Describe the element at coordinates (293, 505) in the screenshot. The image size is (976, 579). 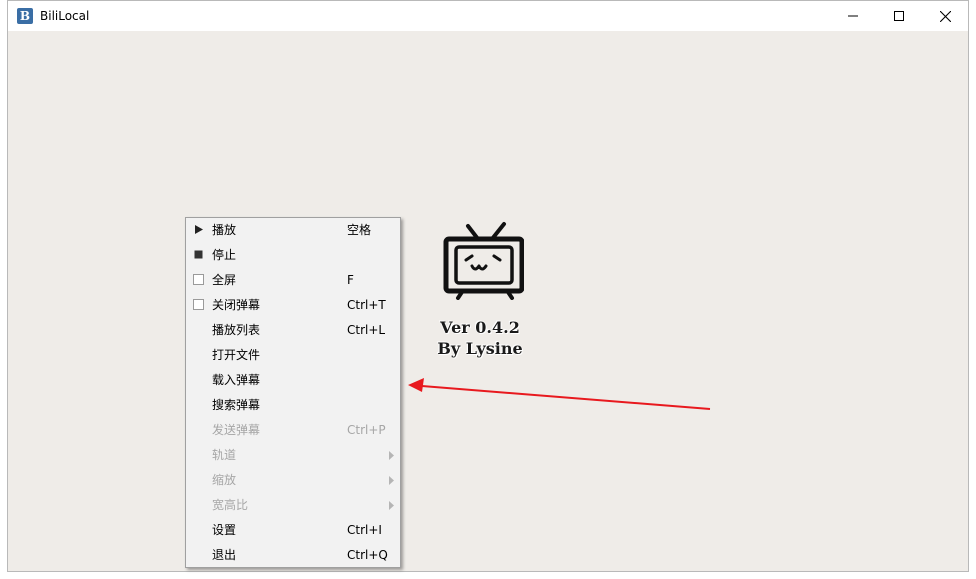
I see `menu-item-aspect-ratio: 宽高比` at that location.